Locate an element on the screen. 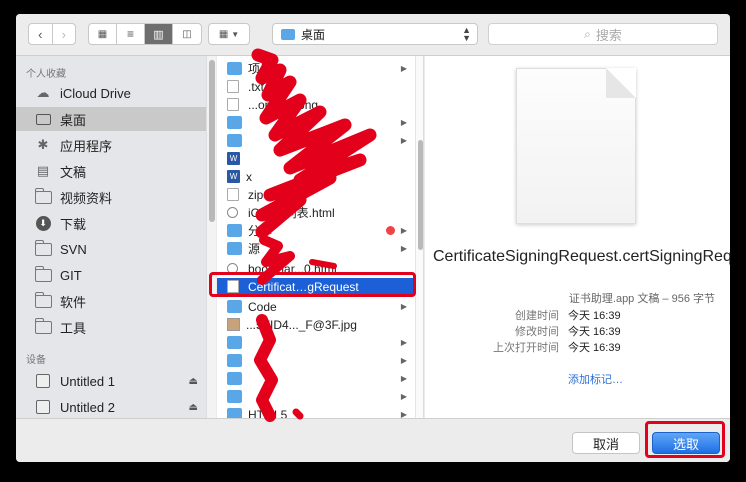 The width and height of the screenshot is (746, 482). file-row: ...5FID4..._F@3F.jpg is located at coordinates (316, 324).